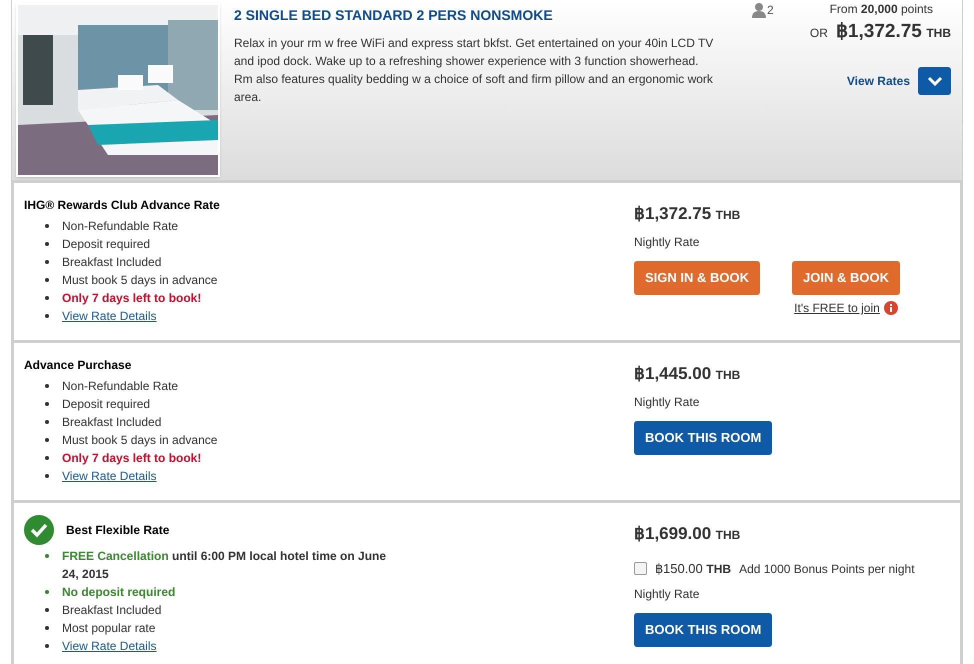 The width and height of the screenshot is (974, 664). Describe the element at coordinates (688, 374) in the screenshot. I see `rate-price: ฿1,445.00 THB` at that location.